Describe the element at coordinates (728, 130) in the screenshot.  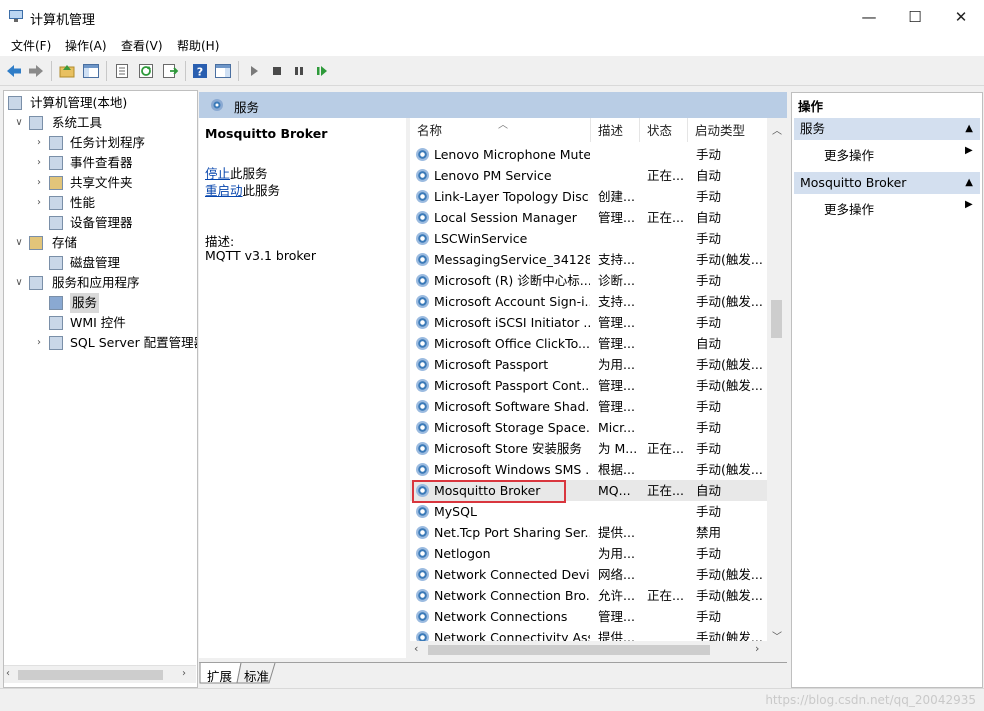
I see `column-header-startup-type: 启动类型` at that location.